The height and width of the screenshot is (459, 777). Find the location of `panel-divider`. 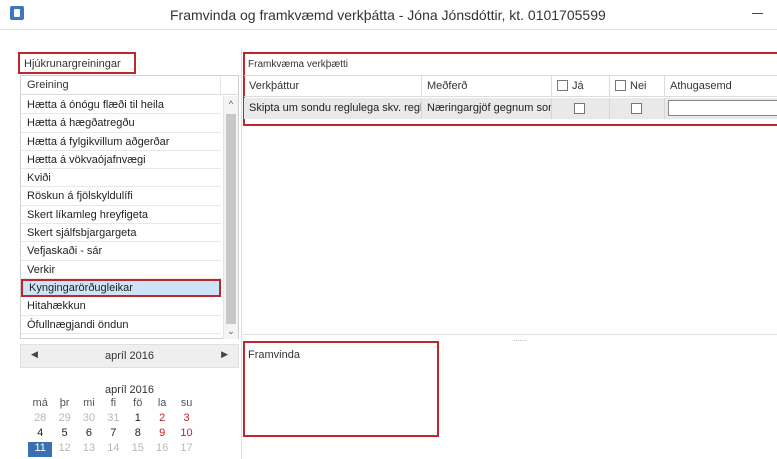

panel-divider is located at coordinates (241, 253).